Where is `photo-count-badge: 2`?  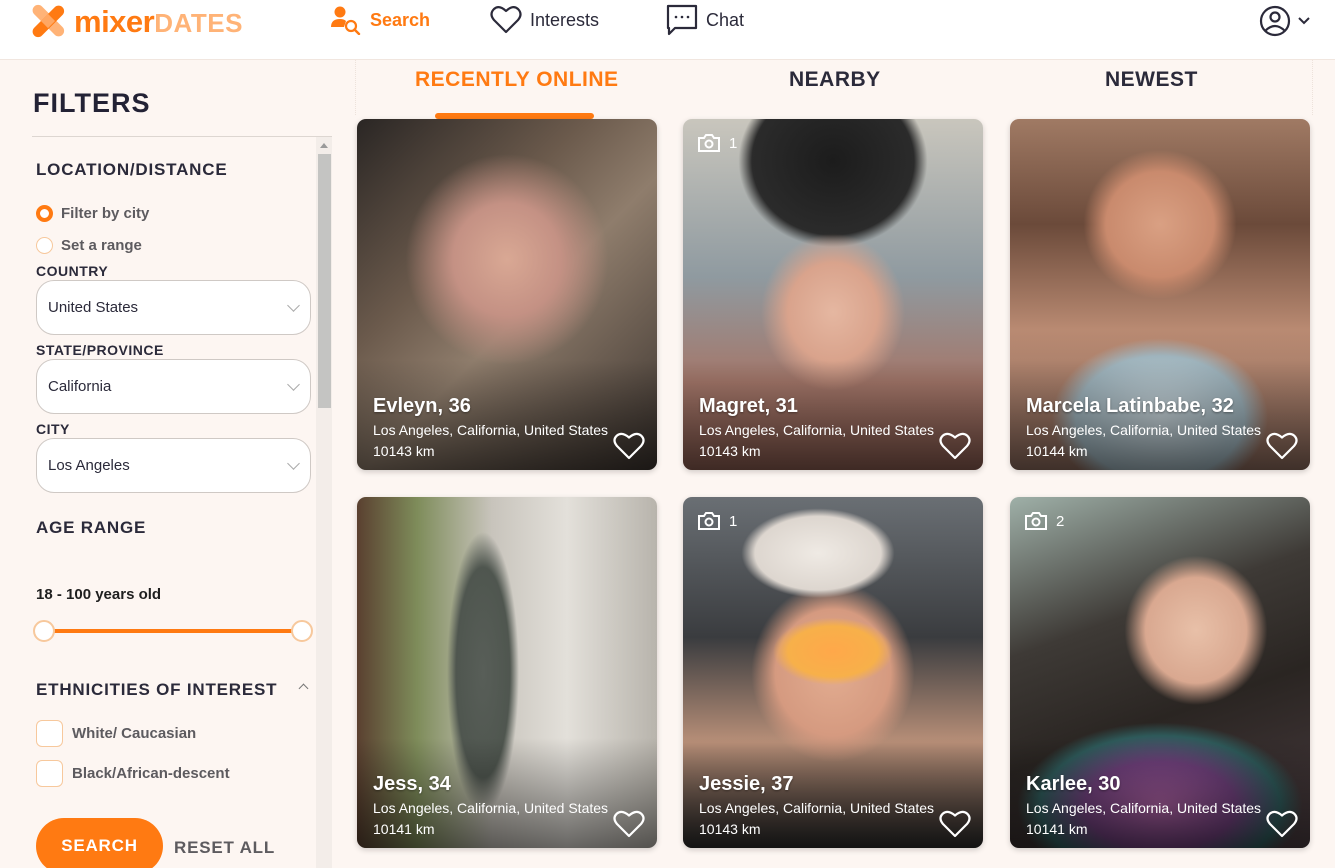
photo-count-badge: 2 is located at coordinates (1044, 521).